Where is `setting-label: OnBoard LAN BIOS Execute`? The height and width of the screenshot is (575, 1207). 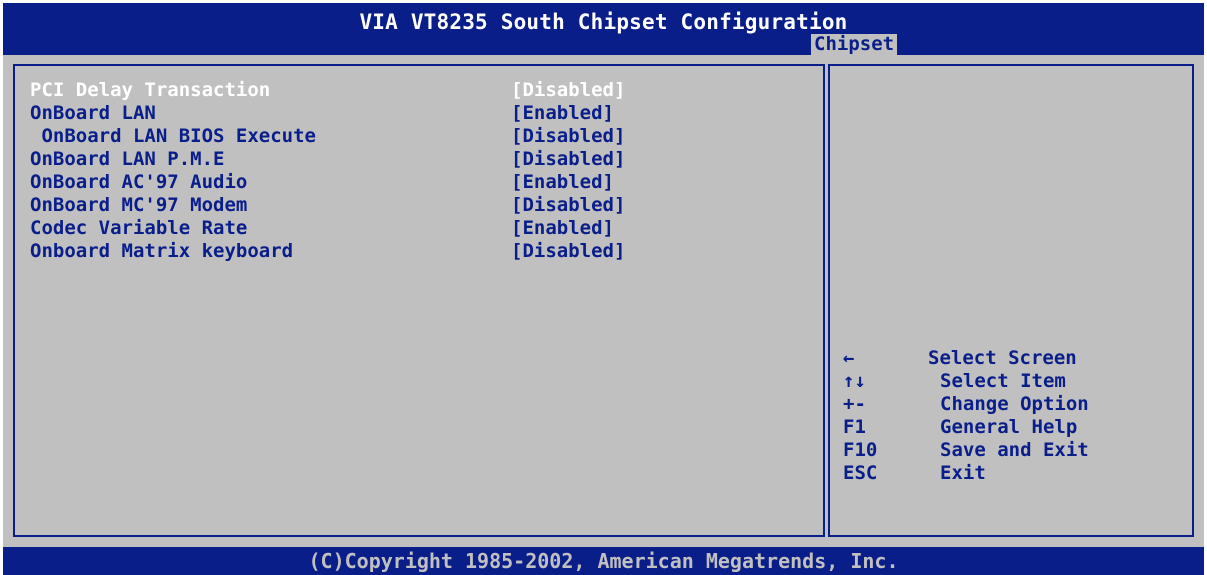 setting-label: OnBoard LAN BIOS Execute is located at coordinates (173, 136).